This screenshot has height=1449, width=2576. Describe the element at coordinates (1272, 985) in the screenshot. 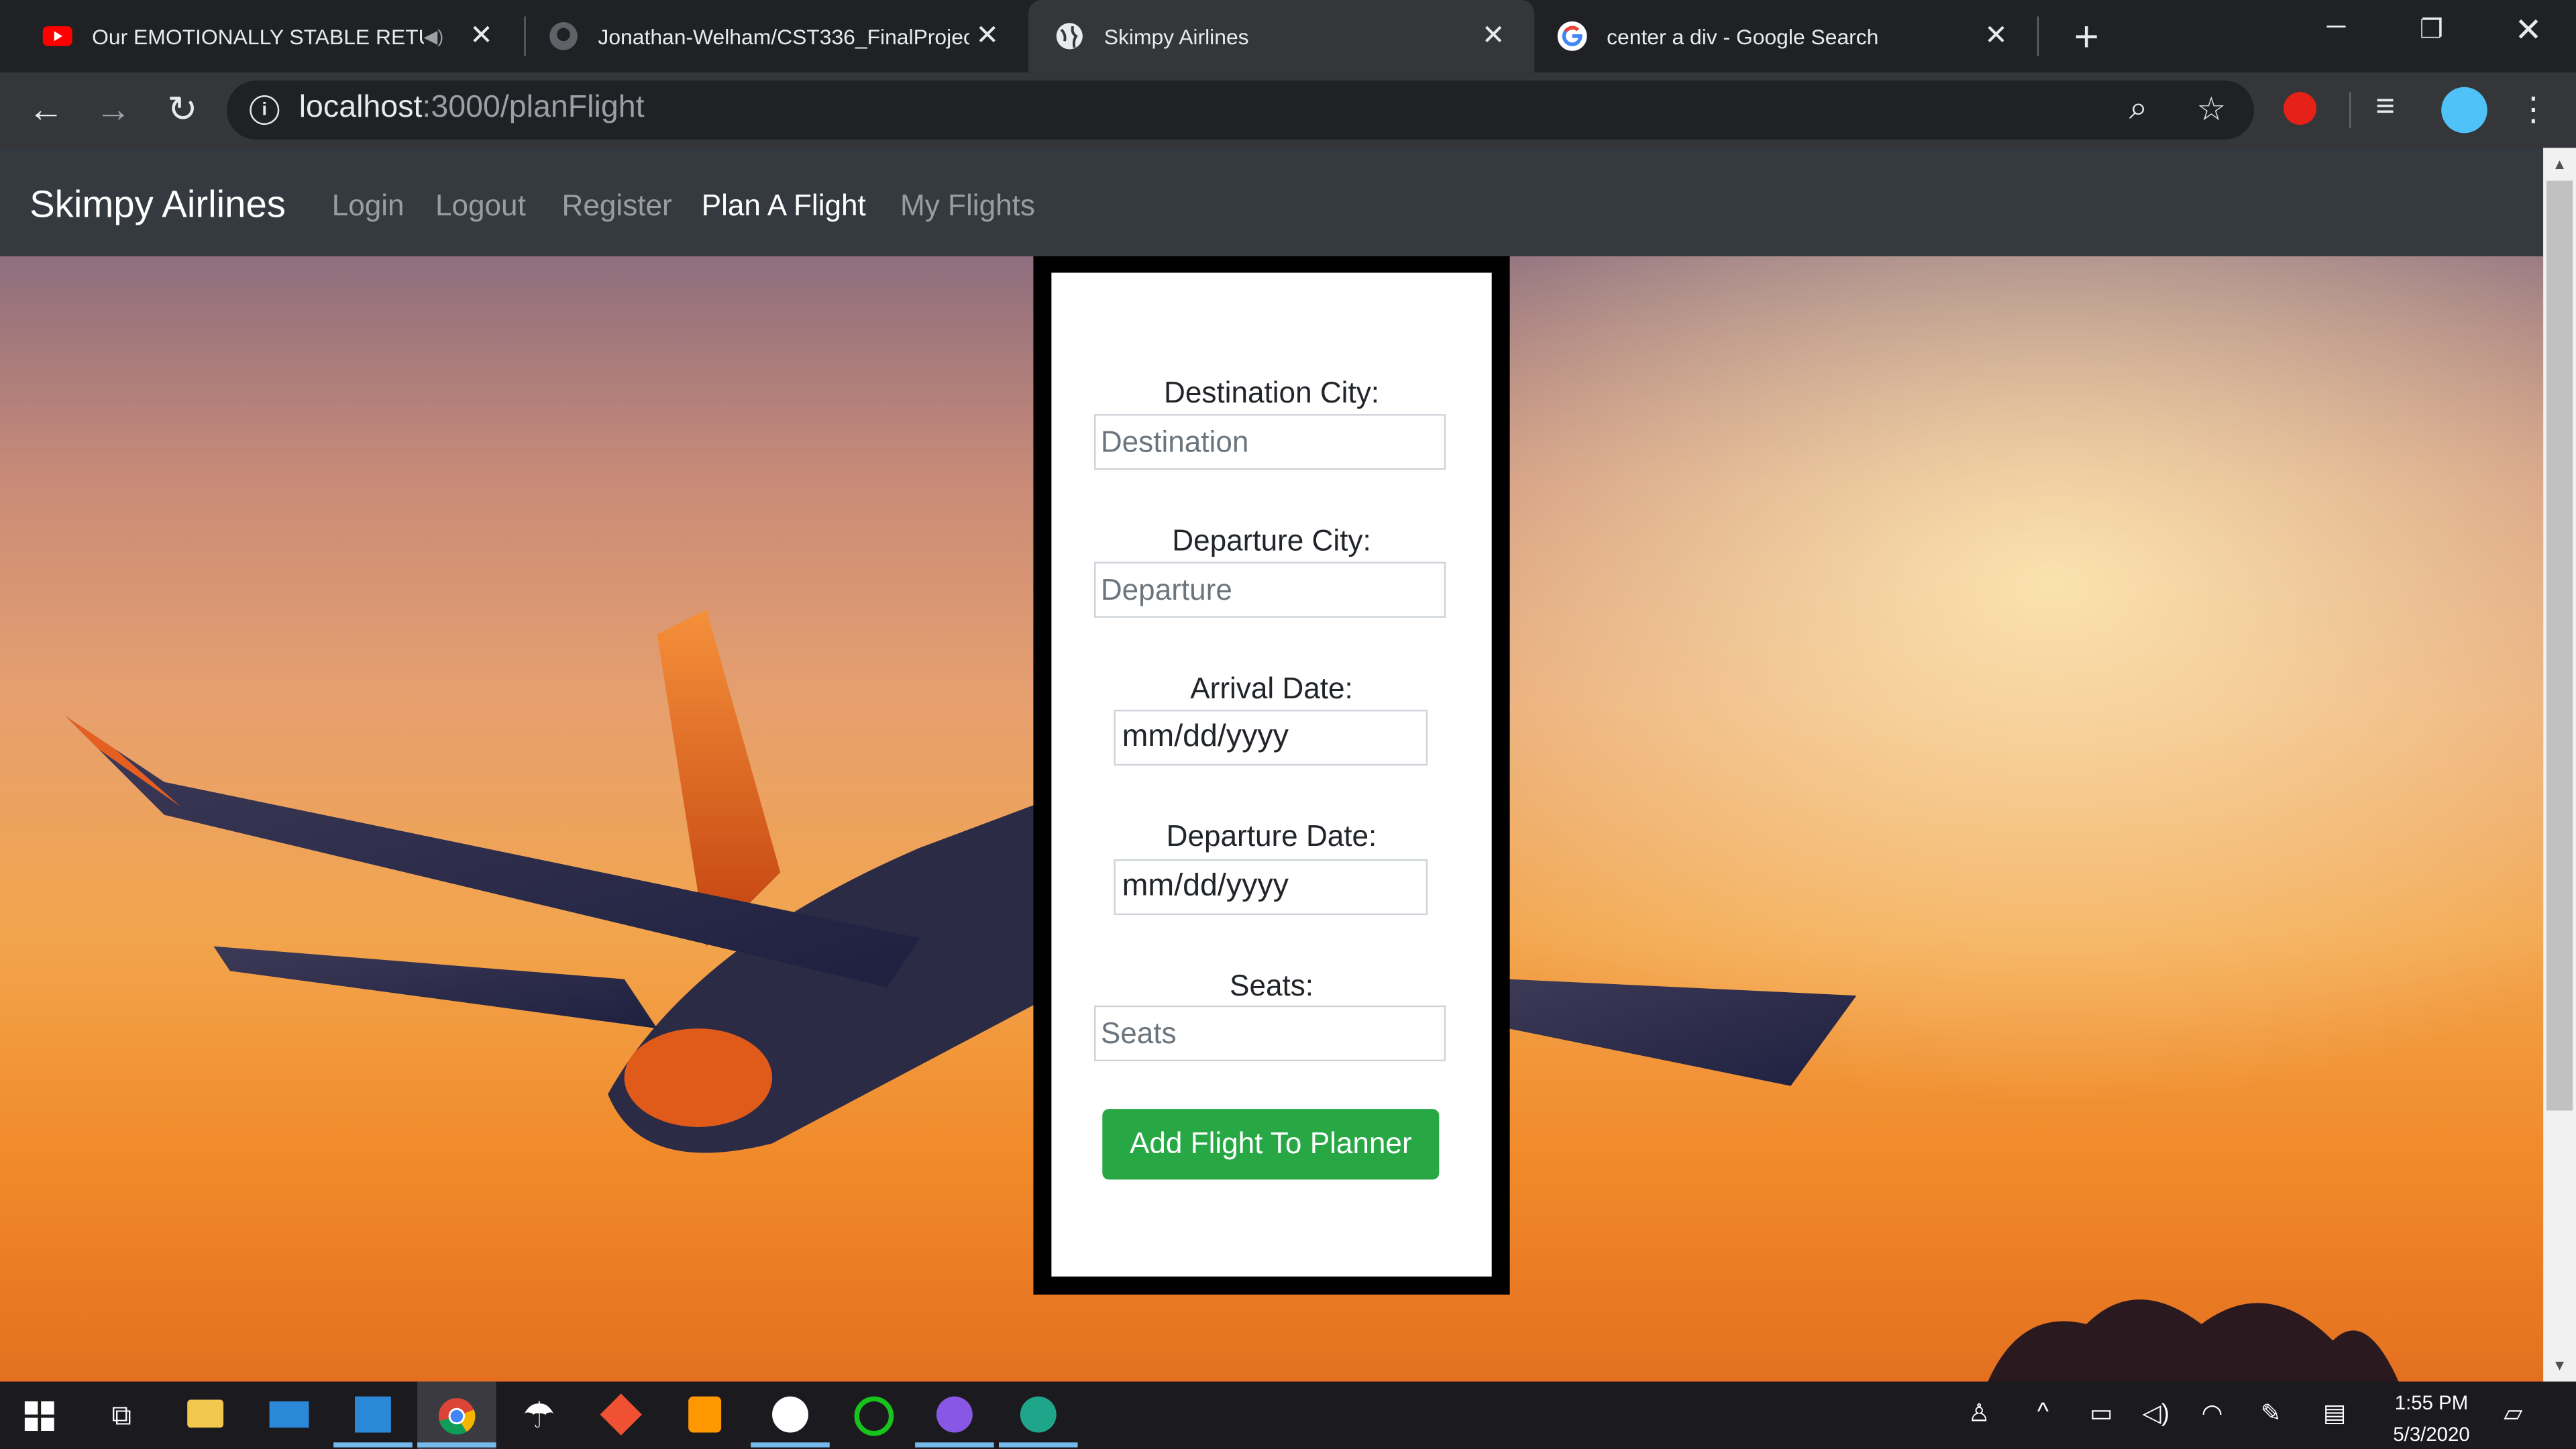

I see `seats-label: Seats:` at that location.